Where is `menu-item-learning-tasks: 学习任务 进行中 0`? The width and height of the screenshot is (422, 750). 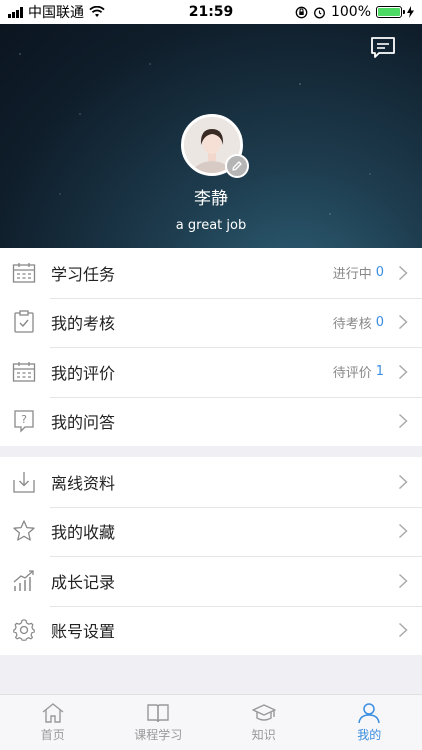 menu-item-learning-tasks: 学习任务 进行中 0 is located at coordinates (211, 273).